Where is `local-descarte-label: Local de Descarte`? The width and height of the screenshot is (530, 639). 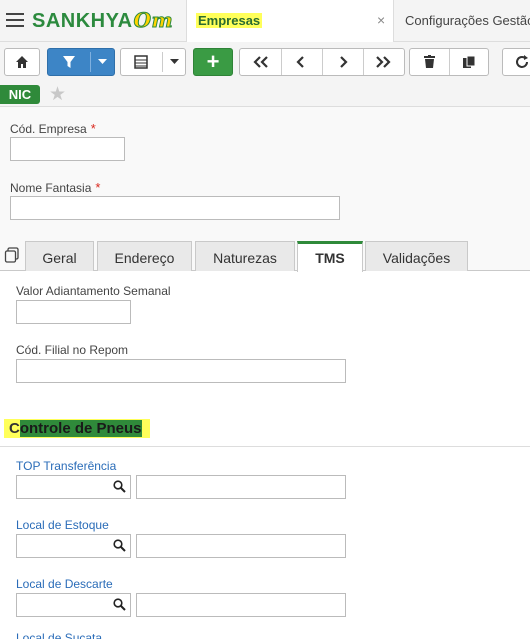 local-descarte-label: Local de Descarte is located at coordinates (64, 584).